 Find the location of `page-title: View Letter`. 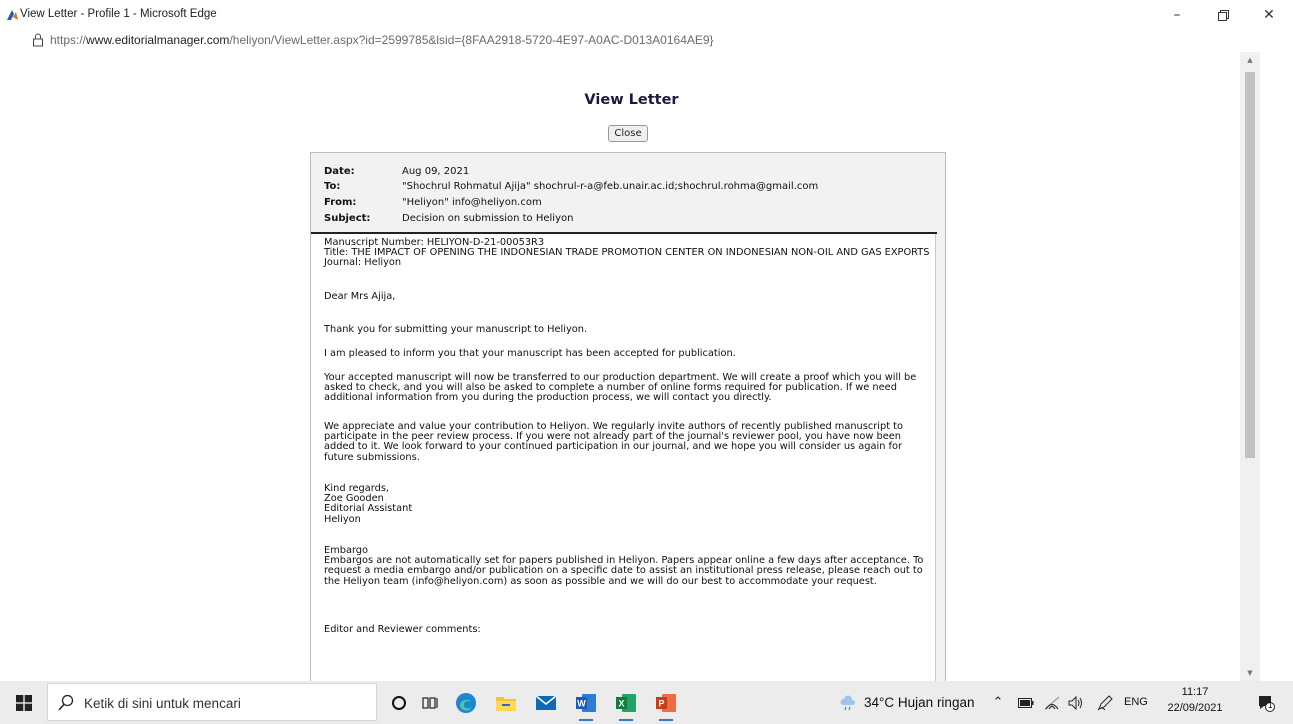

page-title: View Letter is located at coordinates (631, 100).